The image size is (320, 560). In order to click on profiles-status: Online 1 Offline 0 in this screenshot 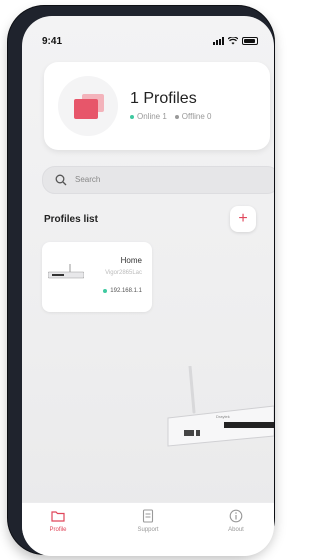, I will do `click(170, 116)`.